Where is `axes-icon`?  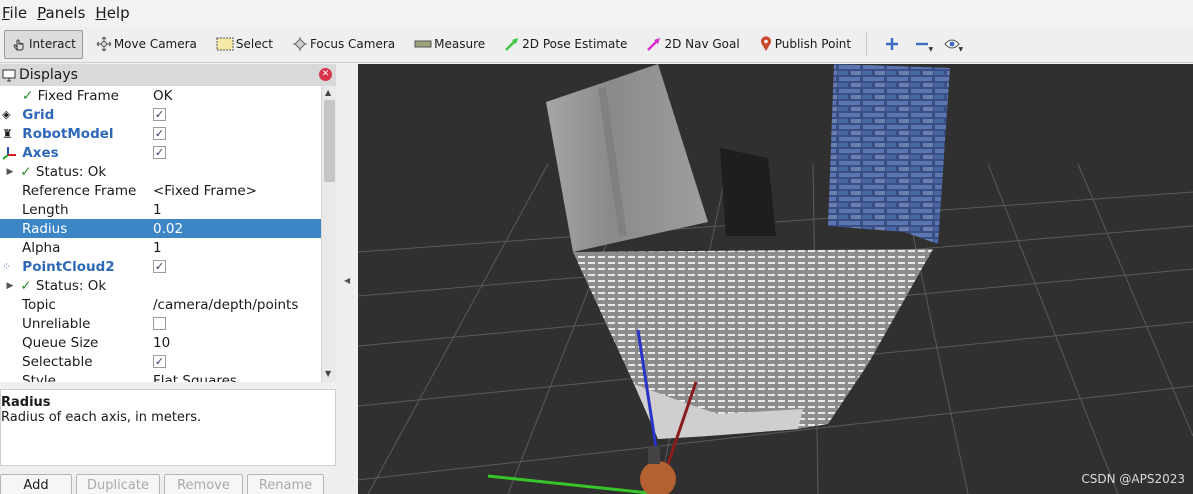 axes-icon is located at coordinates (9, 153).